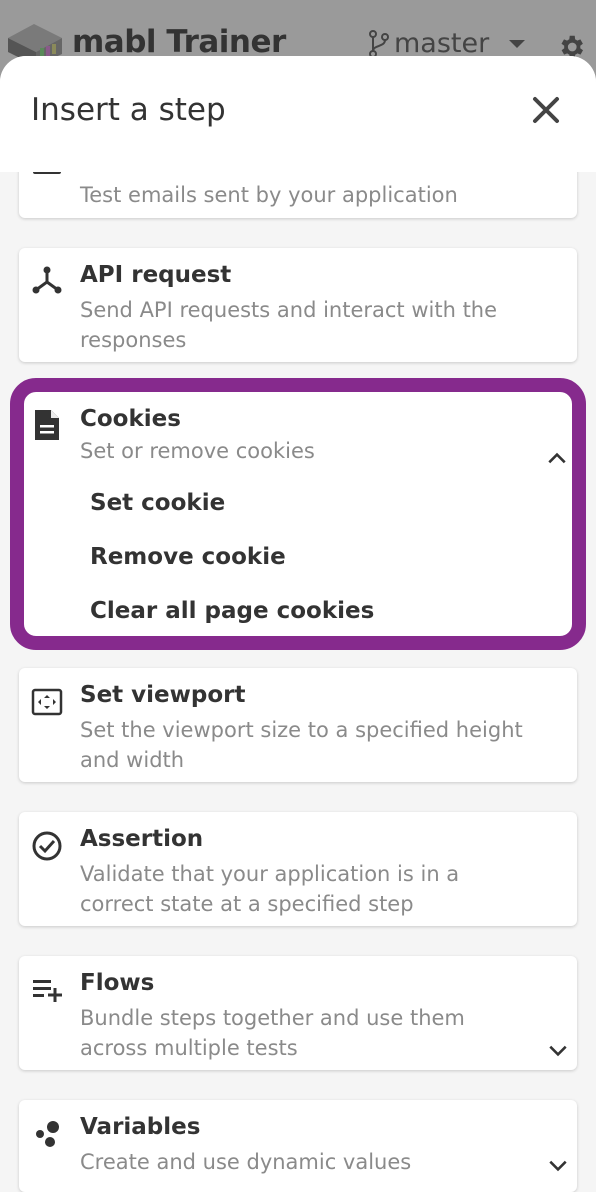 The height and width of the screenshot is (1192, 596). I want to click on menu-item-clear-all-cookies: Clear all page cookies, so click(232, 611).